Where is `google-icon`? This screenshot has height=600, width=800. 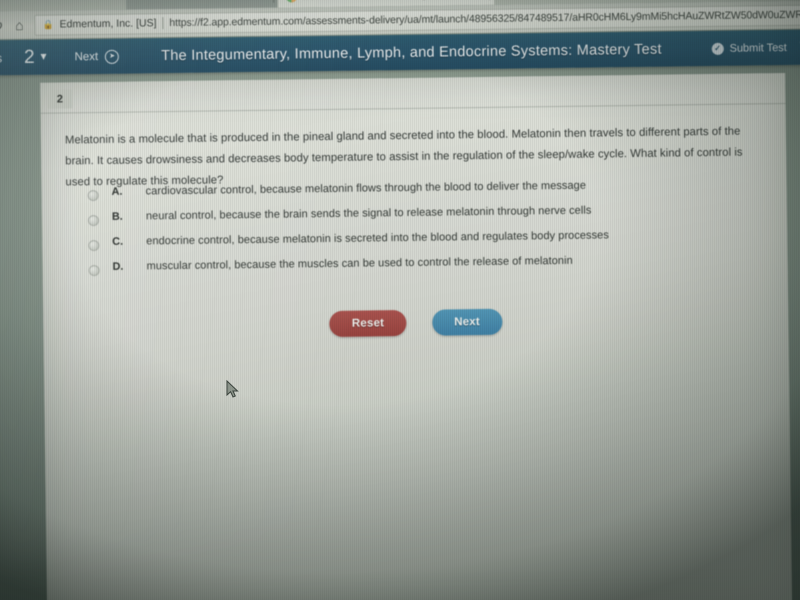 google-icon is located at coordinates (292, 1).